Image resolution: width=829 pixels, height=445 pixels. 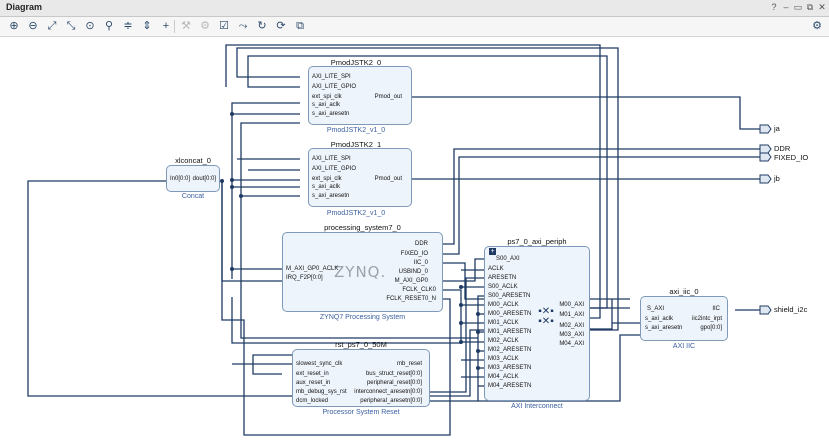 I want to click on pmod0-port: ext_spi_clk, so click(x=327, y=97).